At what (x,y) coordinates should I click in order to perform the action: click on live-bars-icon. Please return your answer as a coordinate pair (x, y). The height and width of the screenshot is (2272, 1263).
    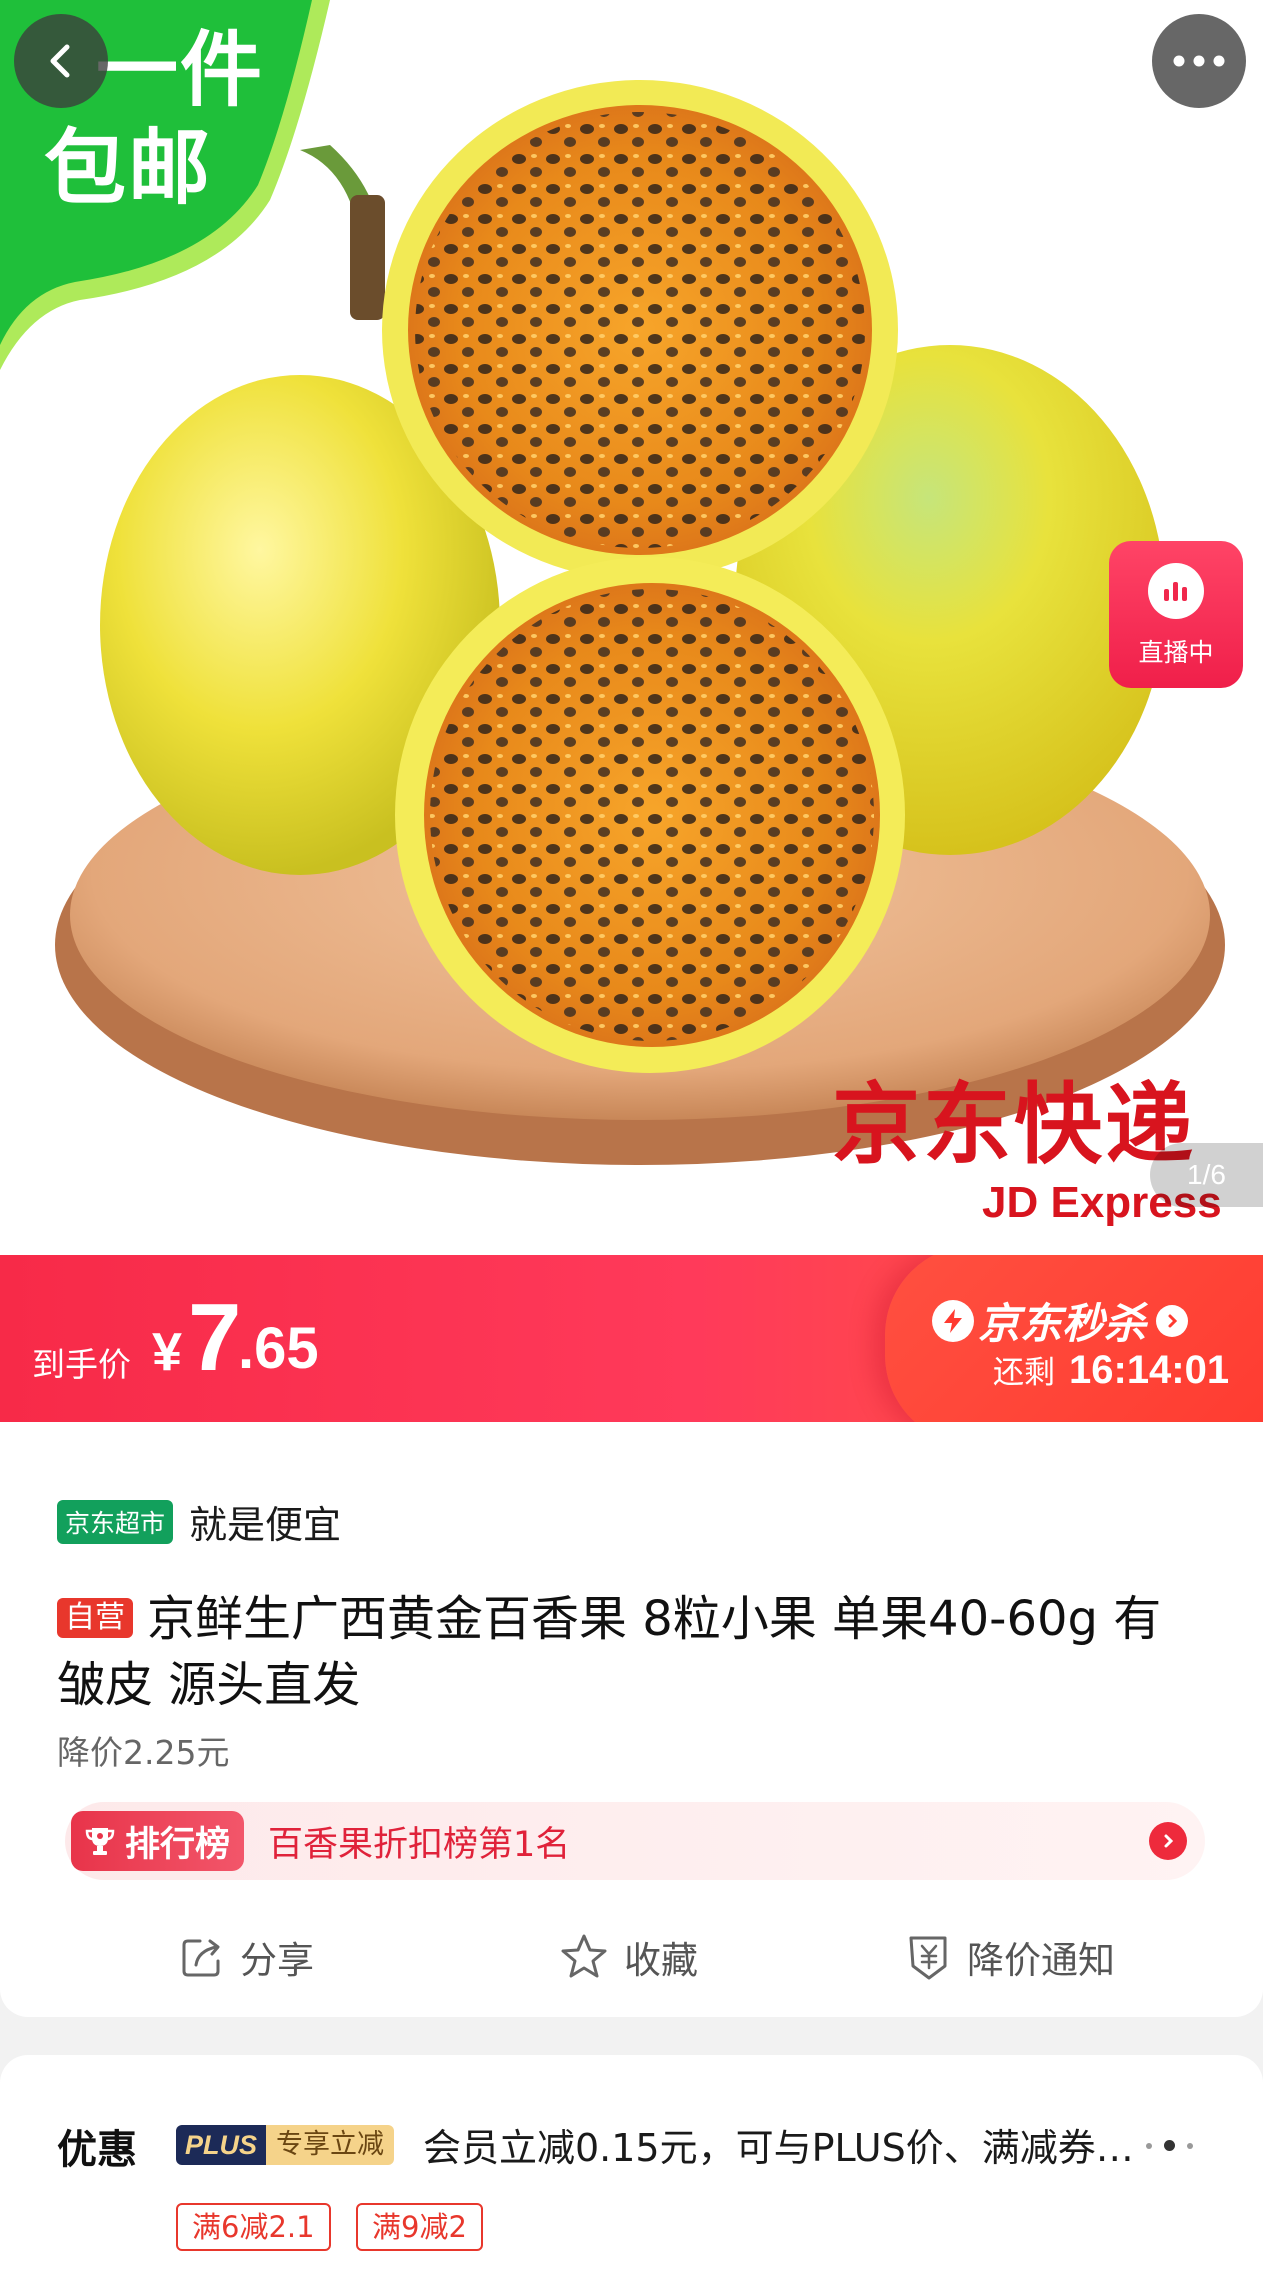
    Looking at the image, I should click on (1176, 591).